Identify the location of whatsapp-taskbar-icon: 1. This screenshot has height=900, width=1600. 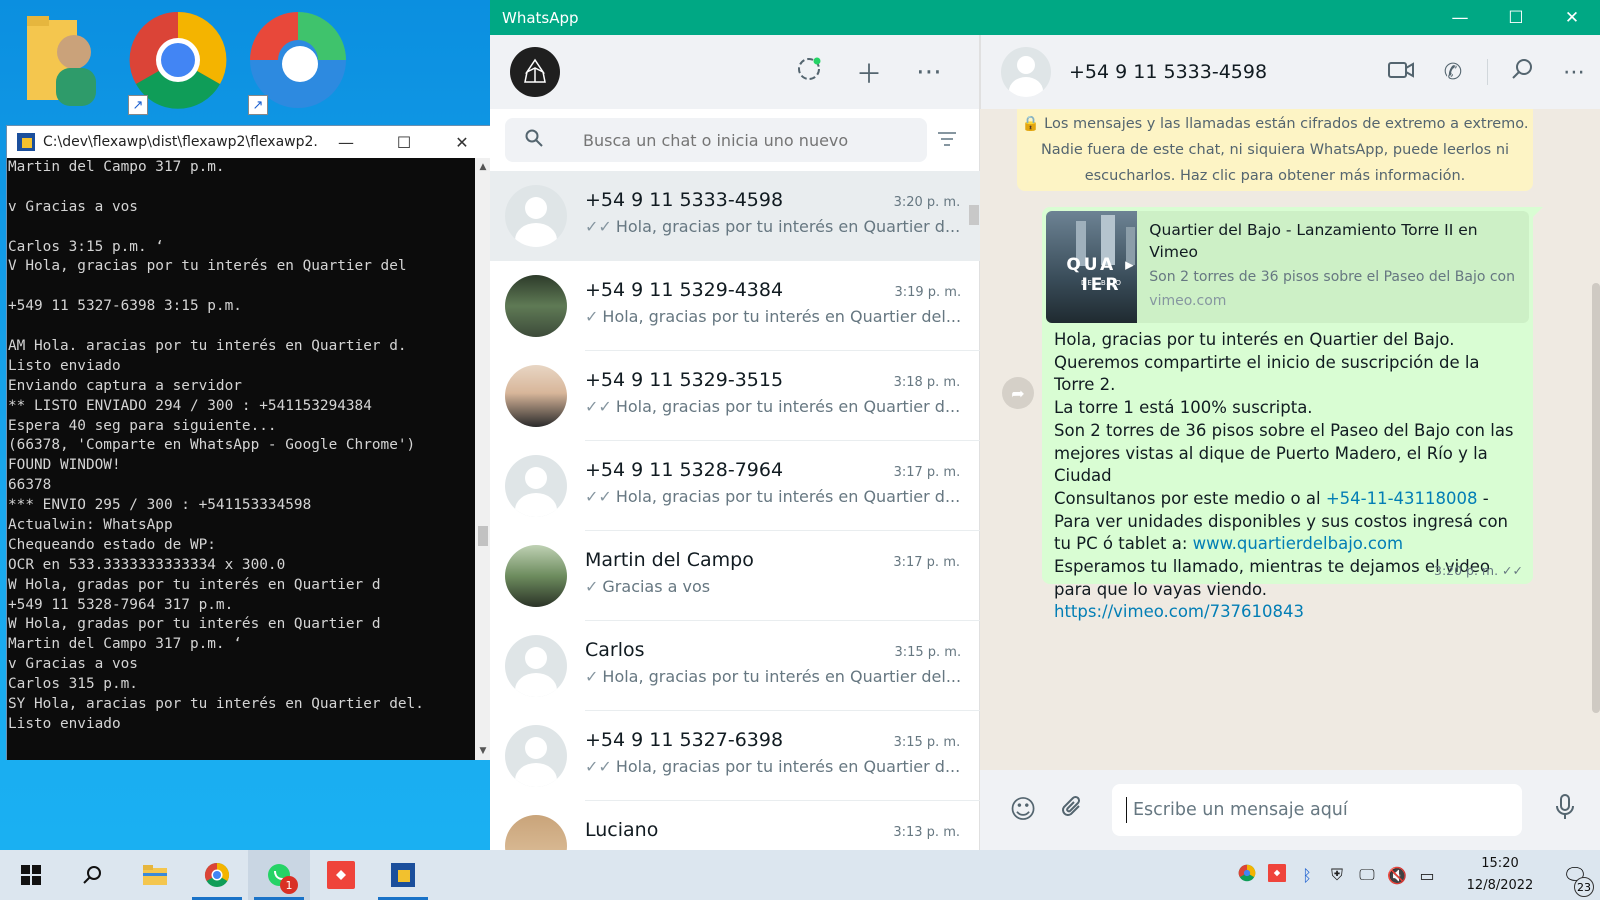
(279, 875).